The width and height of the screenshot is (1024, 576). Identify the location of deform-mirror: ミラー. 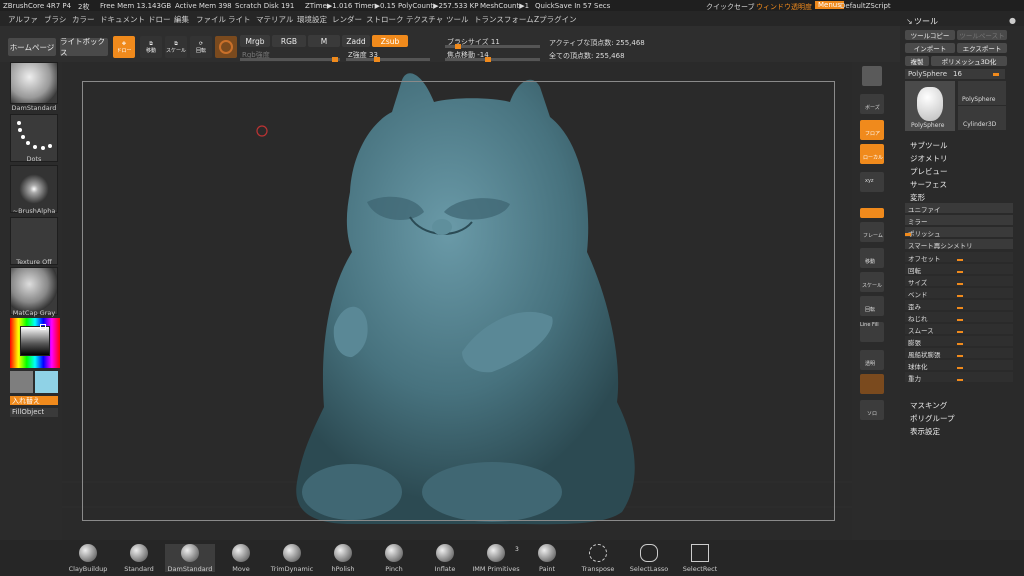
(959, 220).